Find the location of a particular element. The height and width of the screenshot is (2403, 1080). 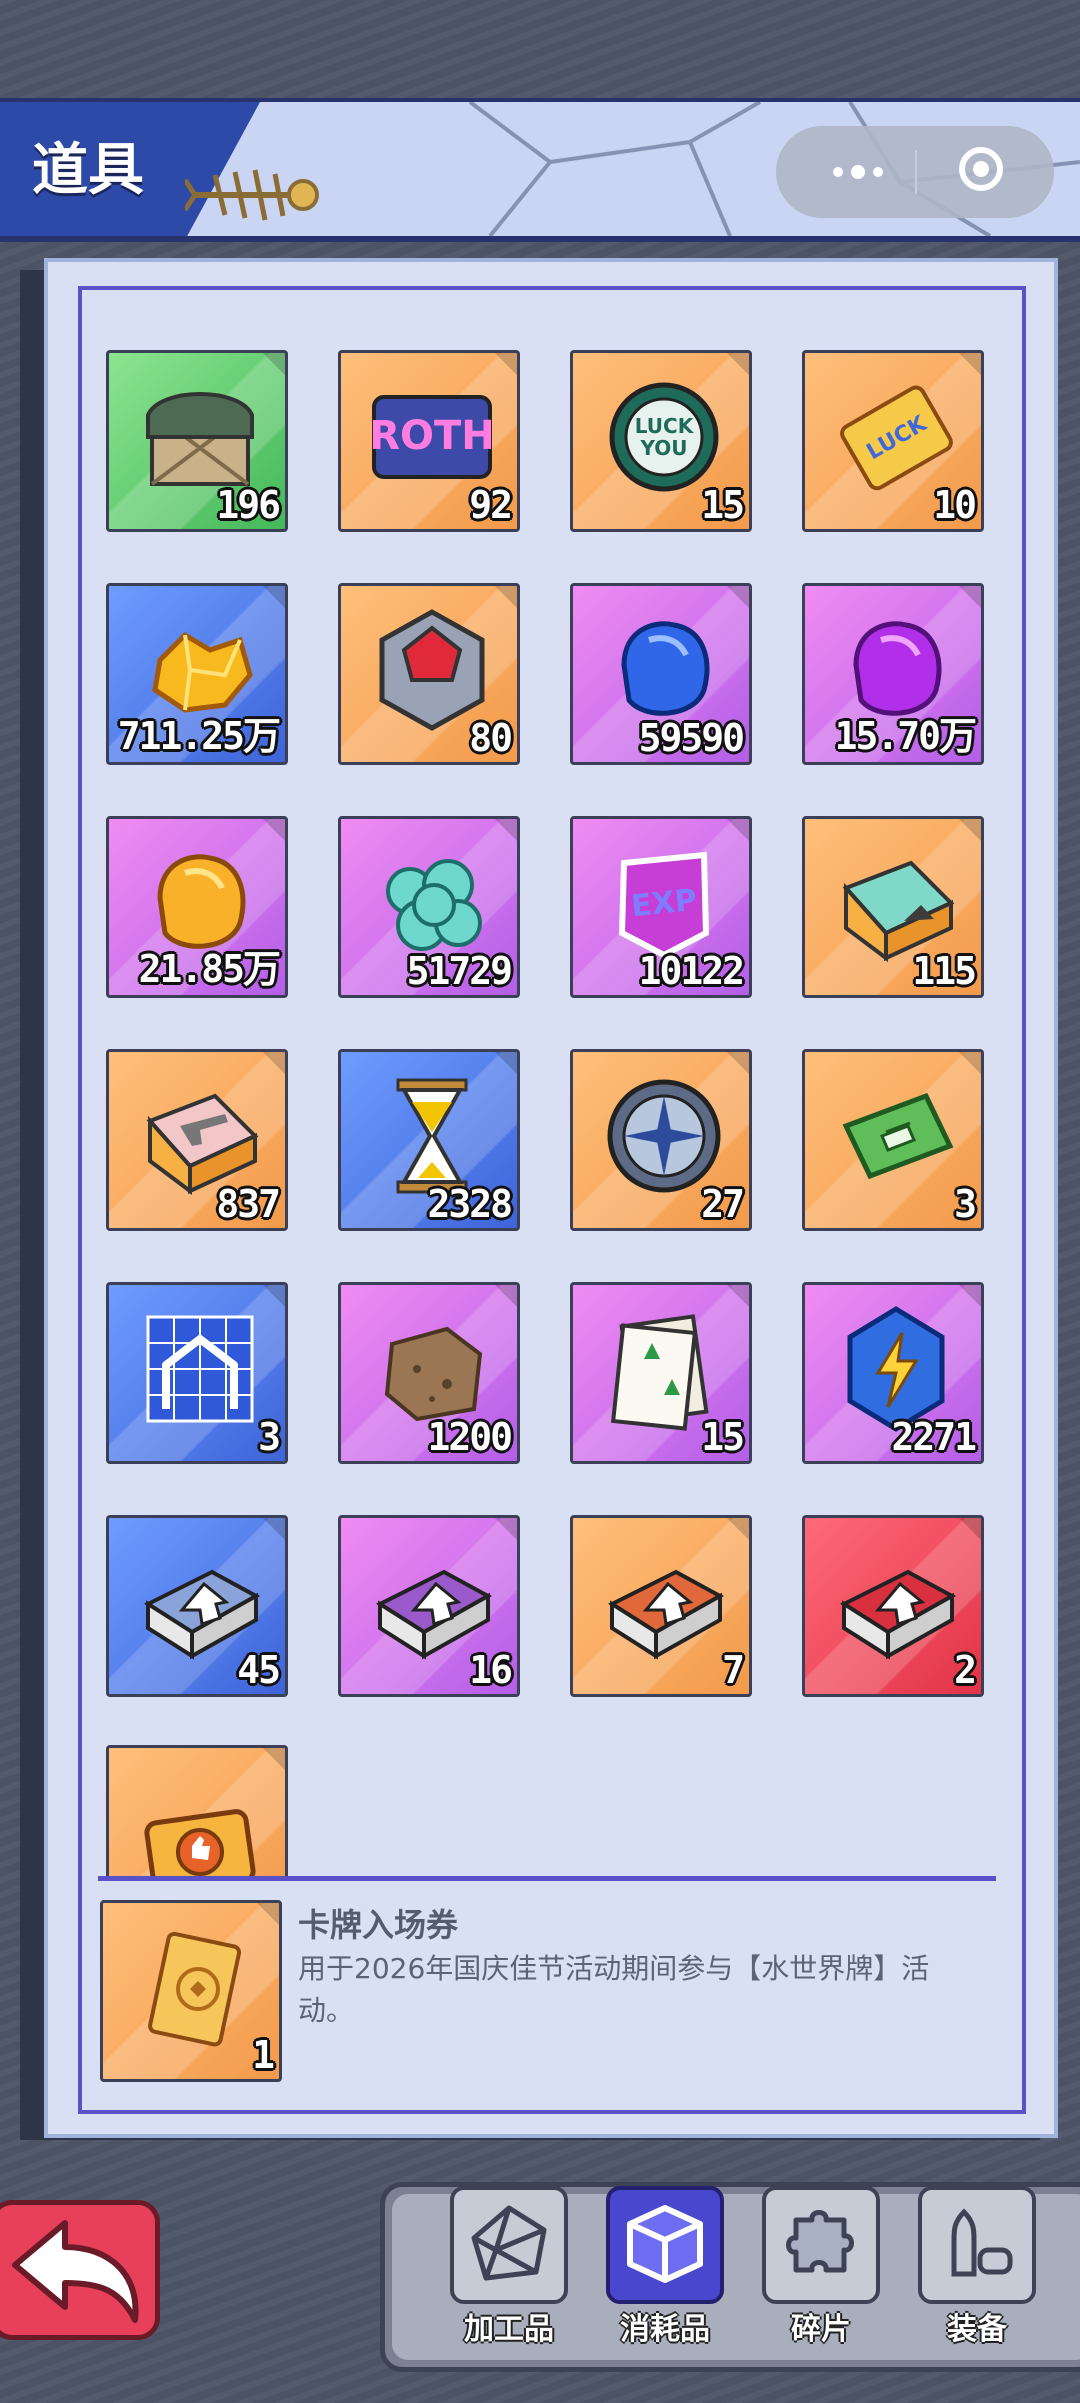

item-slot: 837 is located at coordinates (197, 1140).